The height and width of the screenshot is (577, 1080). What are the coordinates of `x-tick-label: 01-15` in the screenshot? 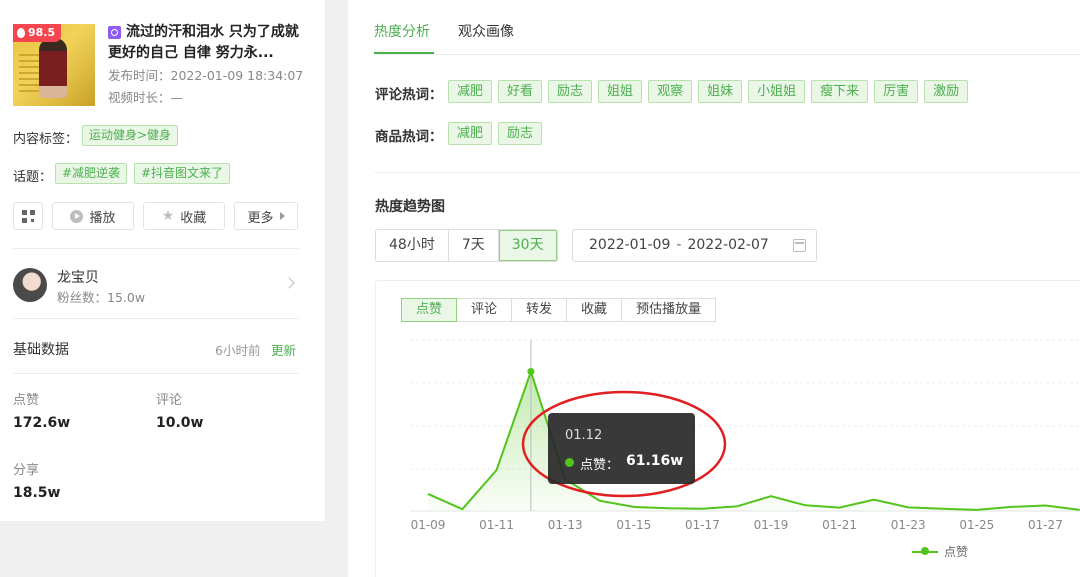 It's located at (633, 525).